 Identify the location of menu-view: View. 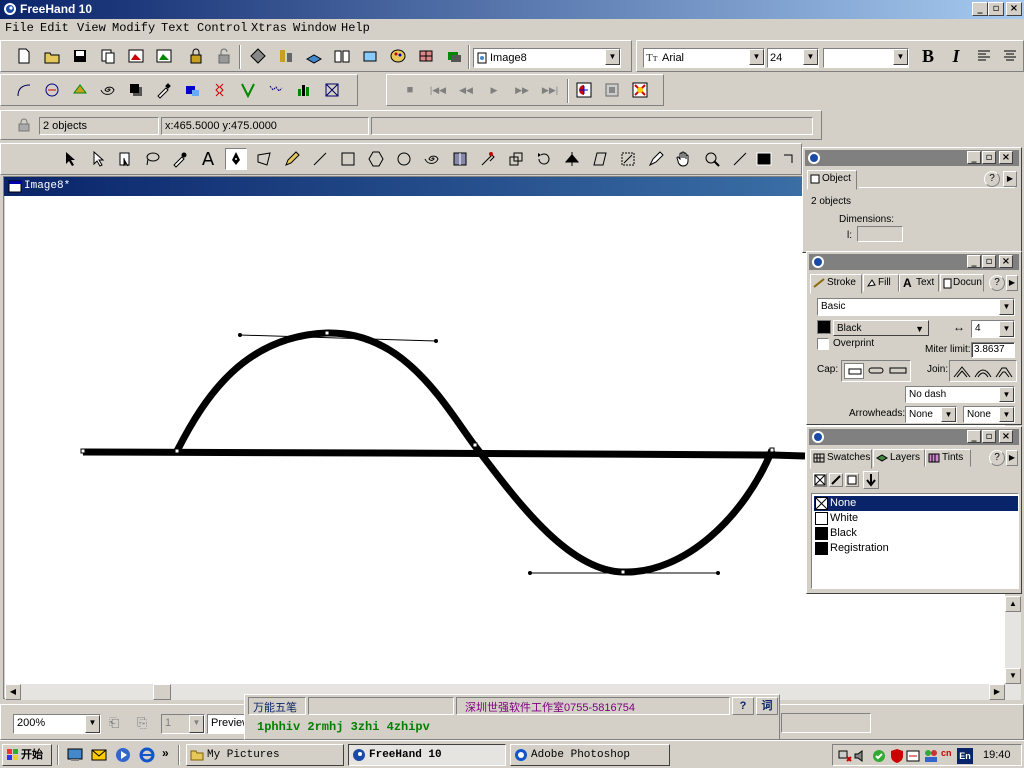
(91, 28).